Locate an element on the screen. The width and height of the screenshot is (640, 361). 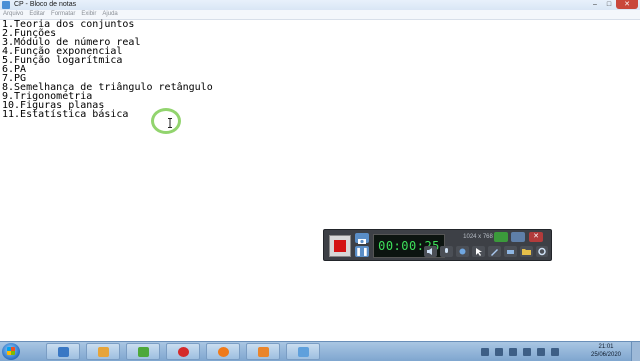
mouse-pointer-icon is located at coordinates (478, 251).